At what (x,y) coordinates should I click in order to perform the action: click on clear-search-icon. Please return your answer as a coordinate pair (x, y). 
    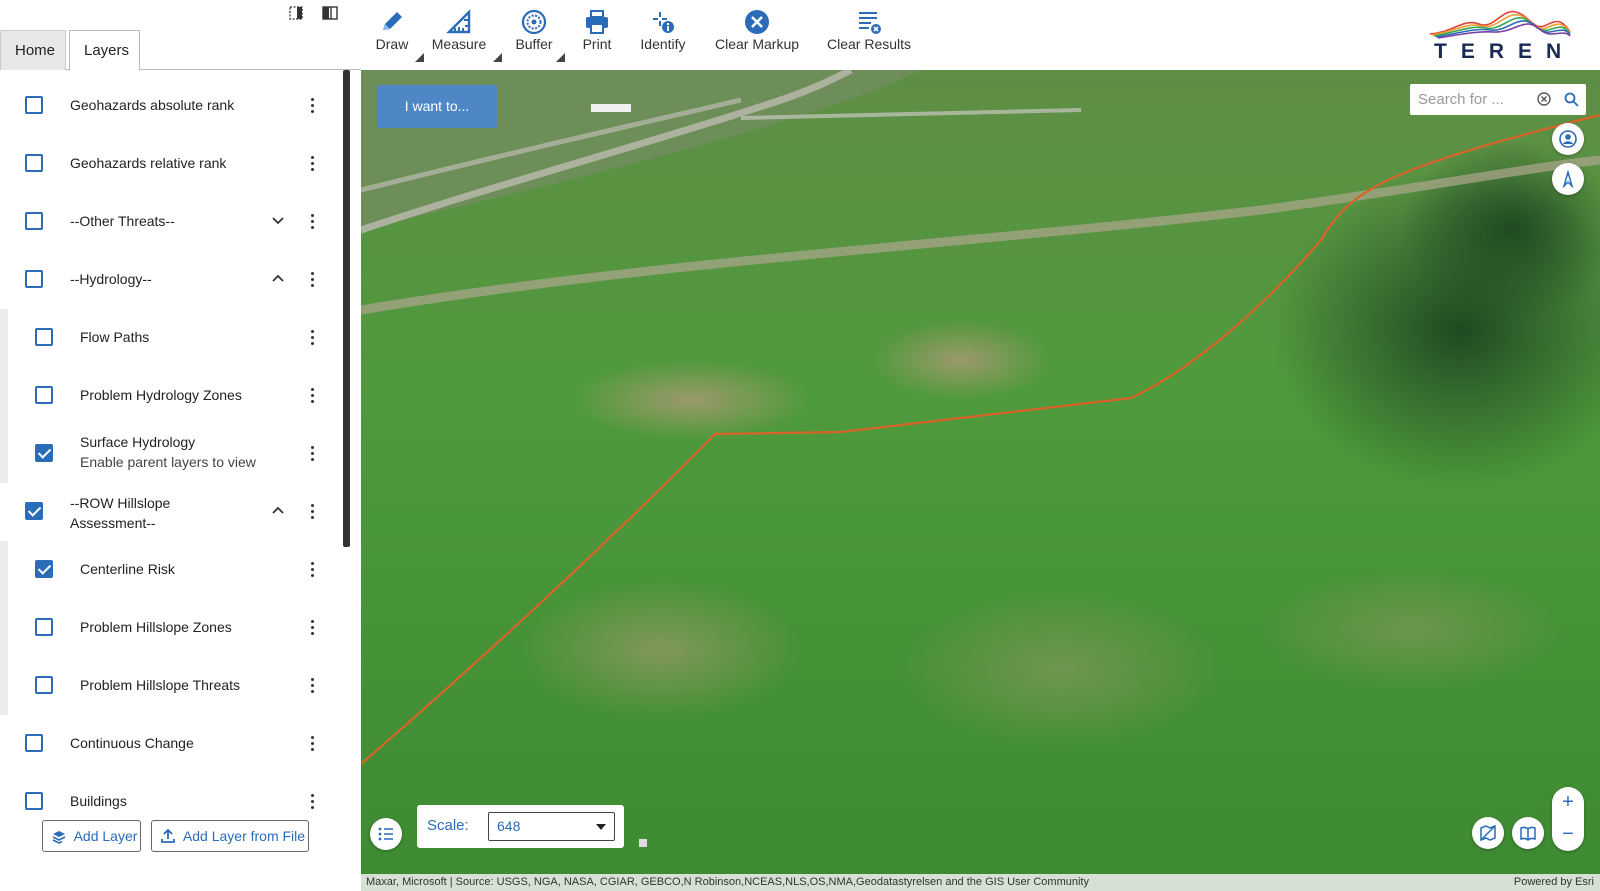
    Looking at the image, I should click on (1544, 99).